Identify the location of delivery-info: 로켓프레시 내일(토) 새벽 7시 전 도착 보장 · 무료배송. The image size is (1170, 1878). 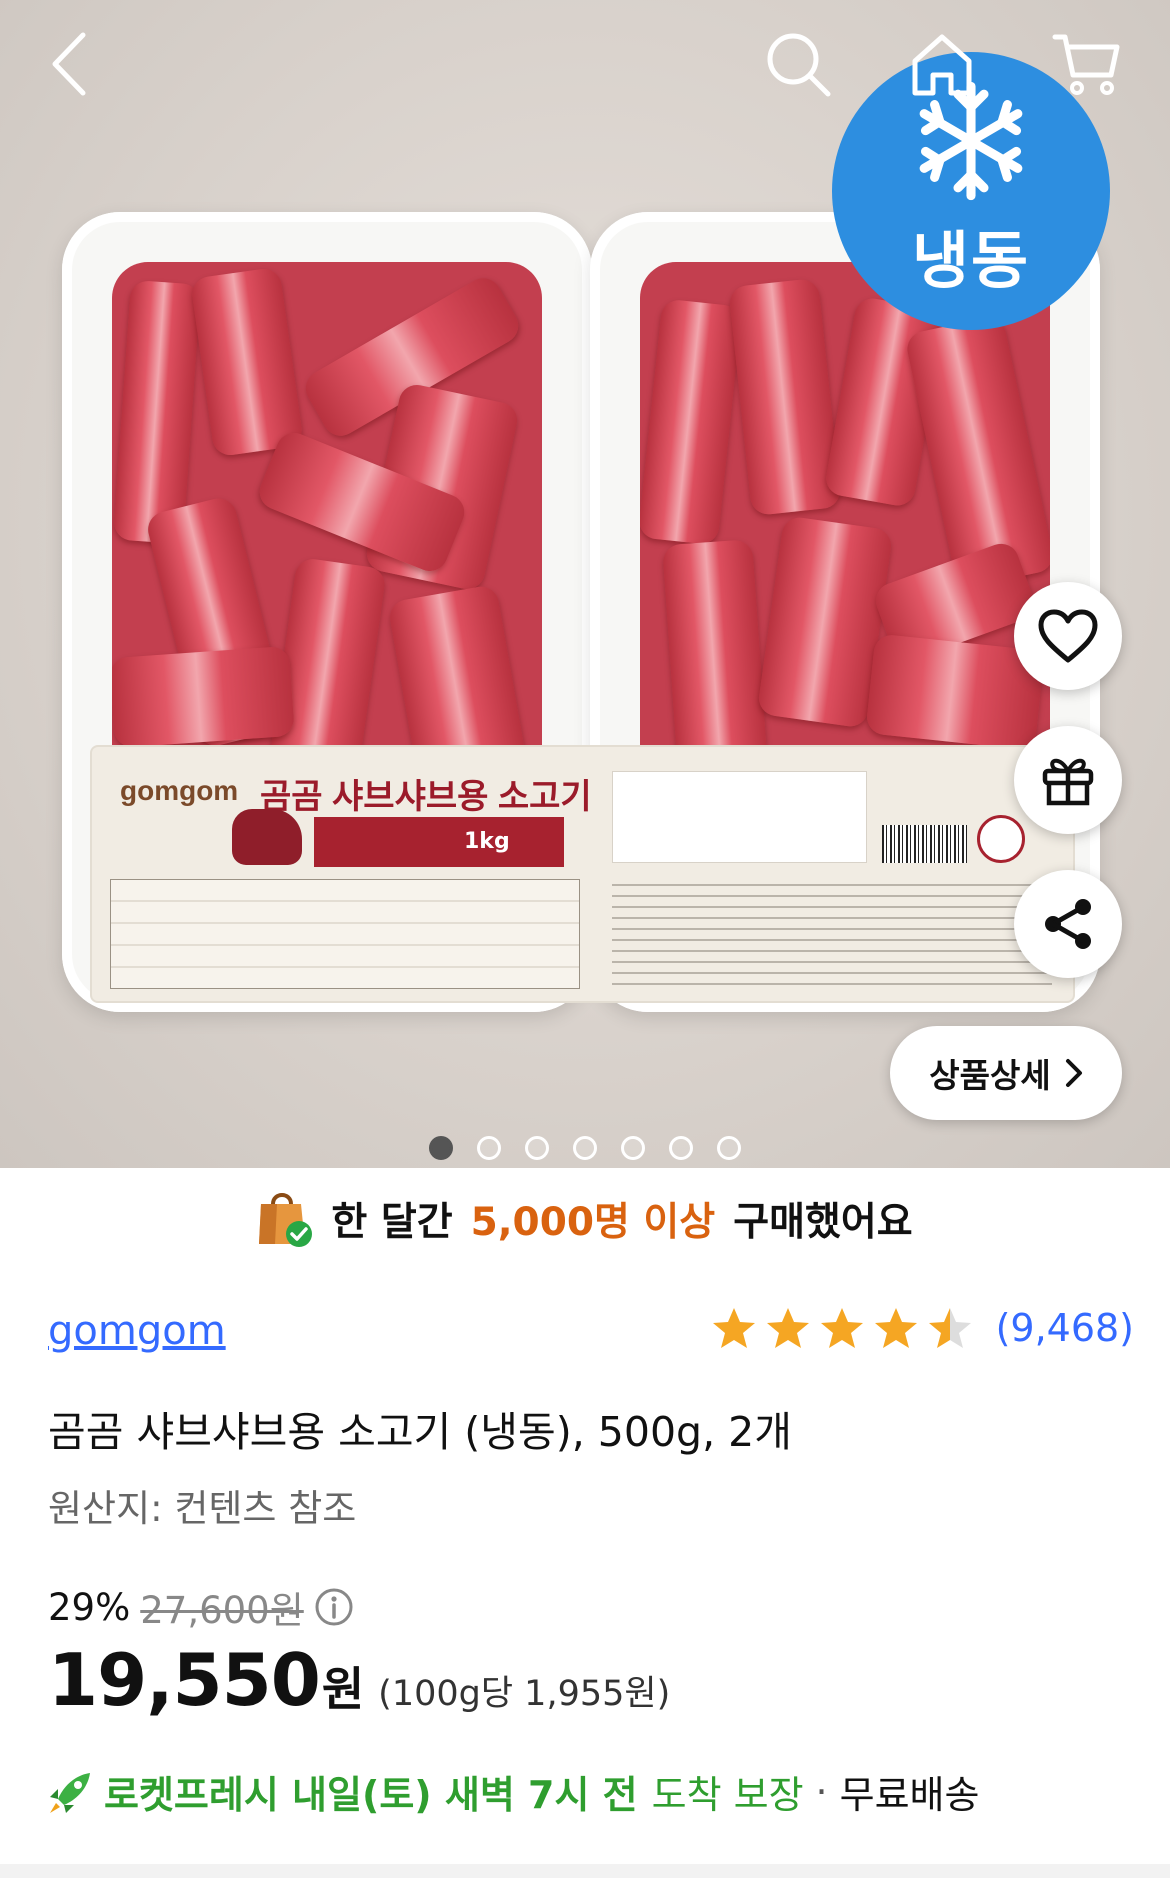
(512, 1791).